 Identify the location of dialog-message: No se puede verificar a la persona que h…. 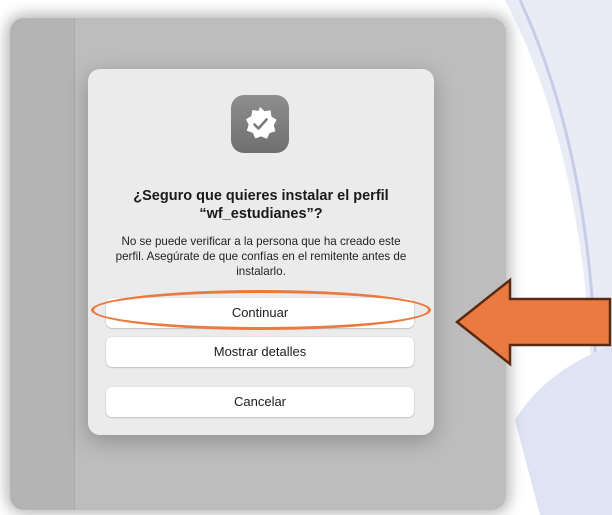
(261, 256).